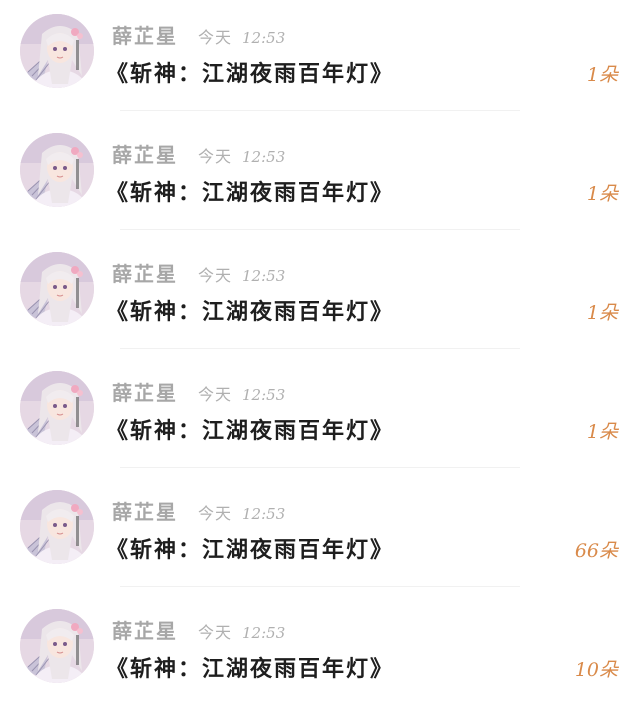 This screenshot has height=714, width=640. Describe the element at coordinates (596, 670) in the screenshot. I see `flower-count: 10朵` at that location.